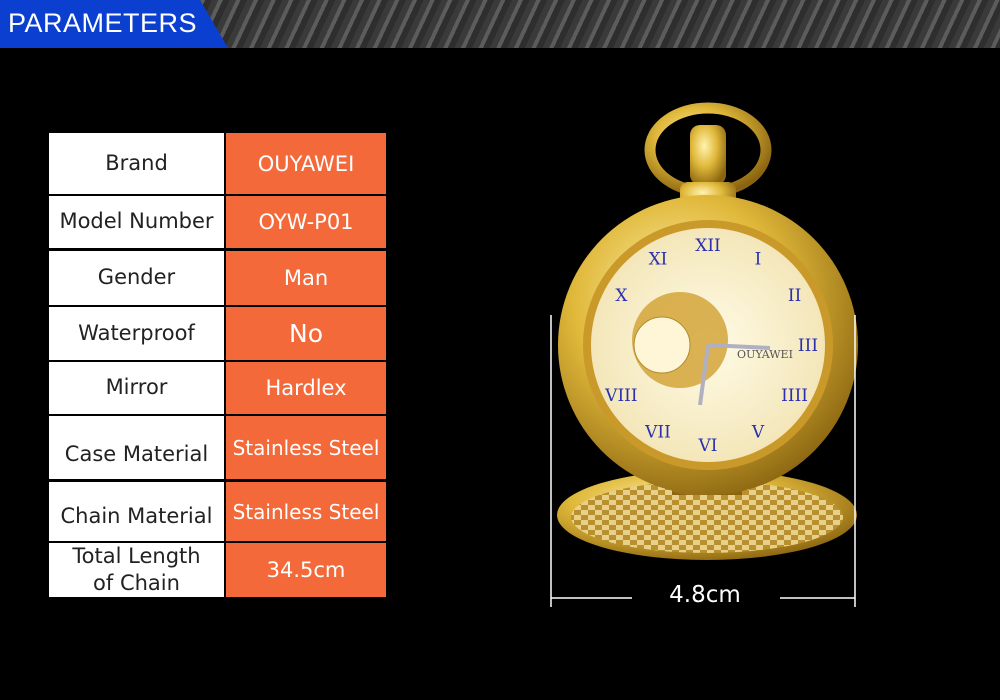 The width and height of the screenshot is (1000, 700). I want to click on param-label: Total Length of Chain, so click(136, 570).